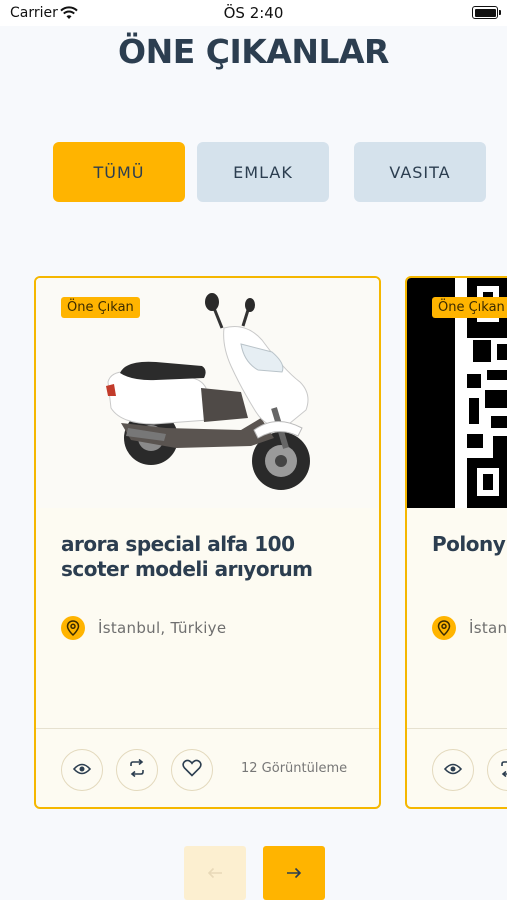 The image size is (507, 900). I want to click on tab-vehicle: VASITA, so click(420, 172).